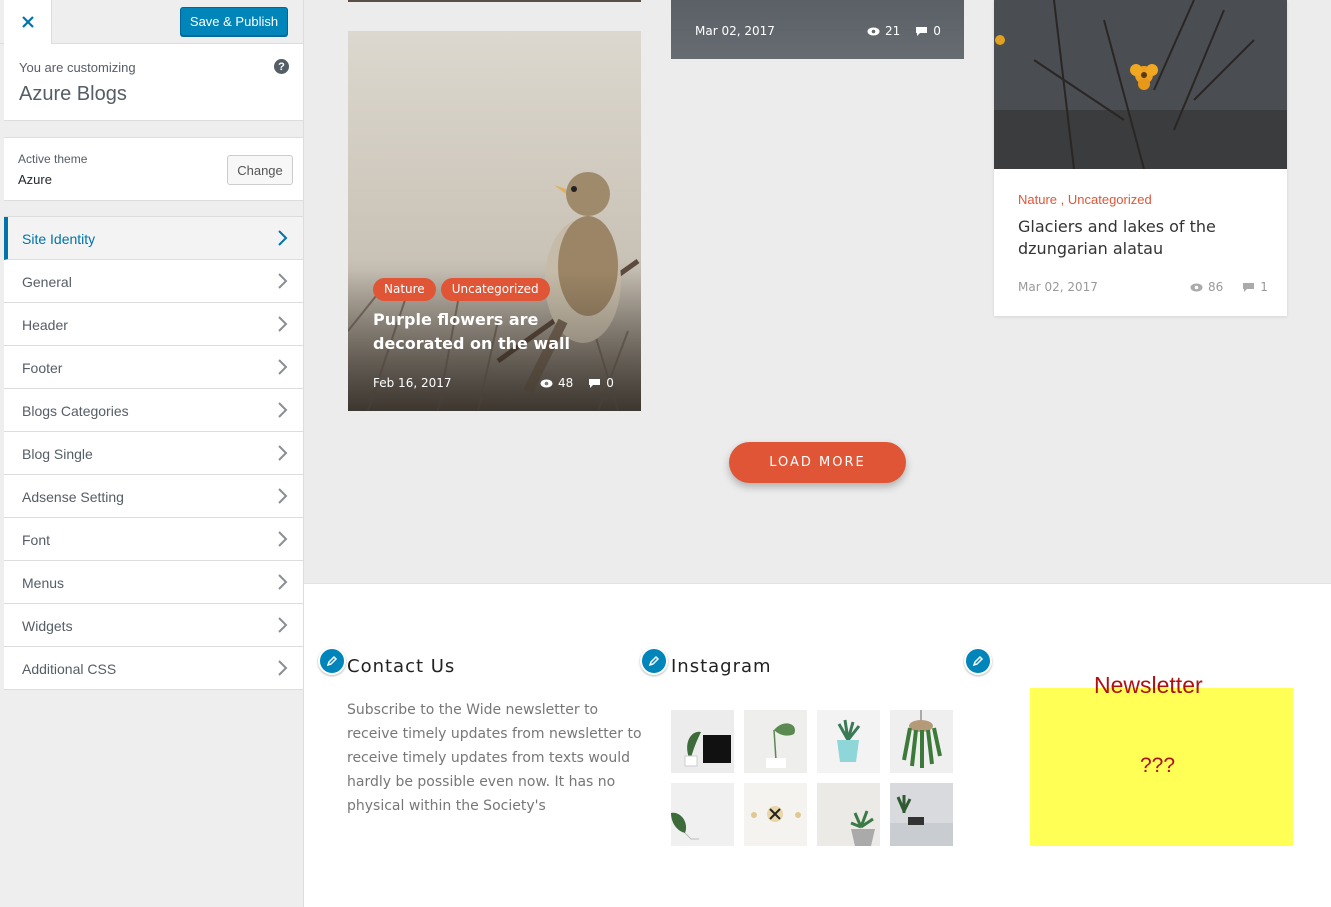  I want to click on edit-instagram-widget-button, so click(654, 661).